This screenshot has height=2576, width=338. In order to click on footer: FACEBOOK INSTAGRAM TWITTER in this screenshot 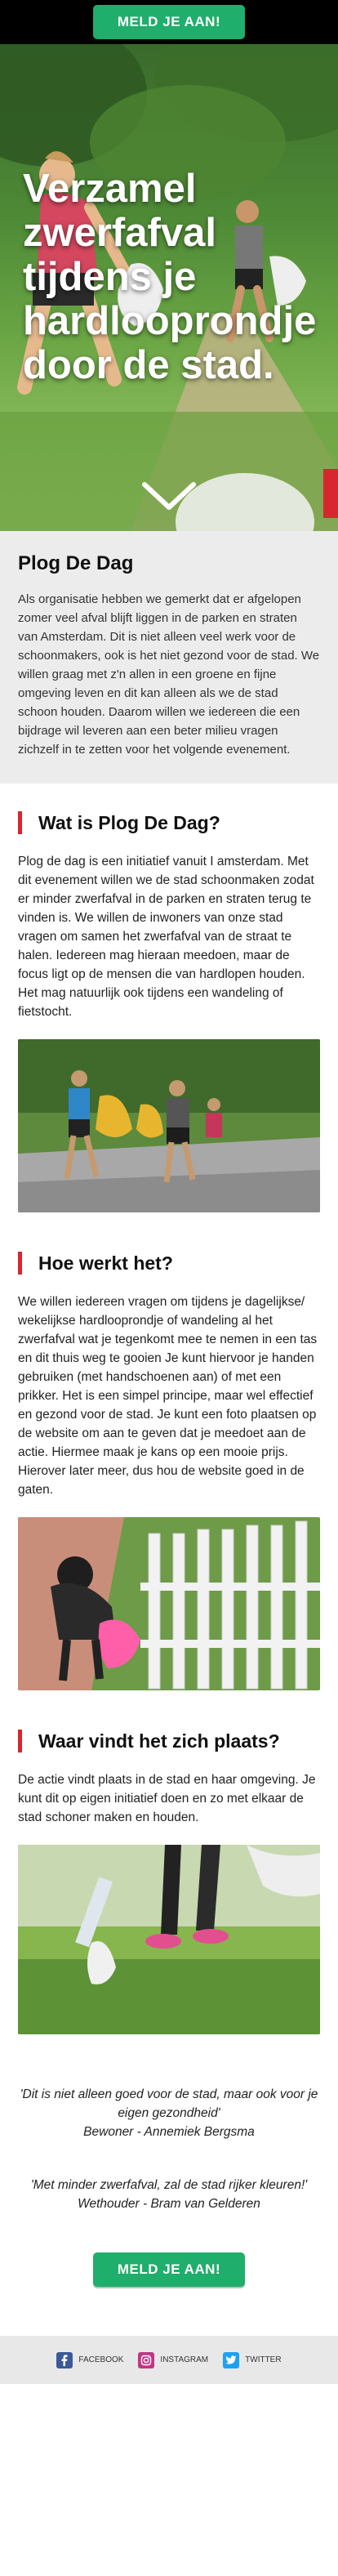, I will do `click(169, 2360)`.